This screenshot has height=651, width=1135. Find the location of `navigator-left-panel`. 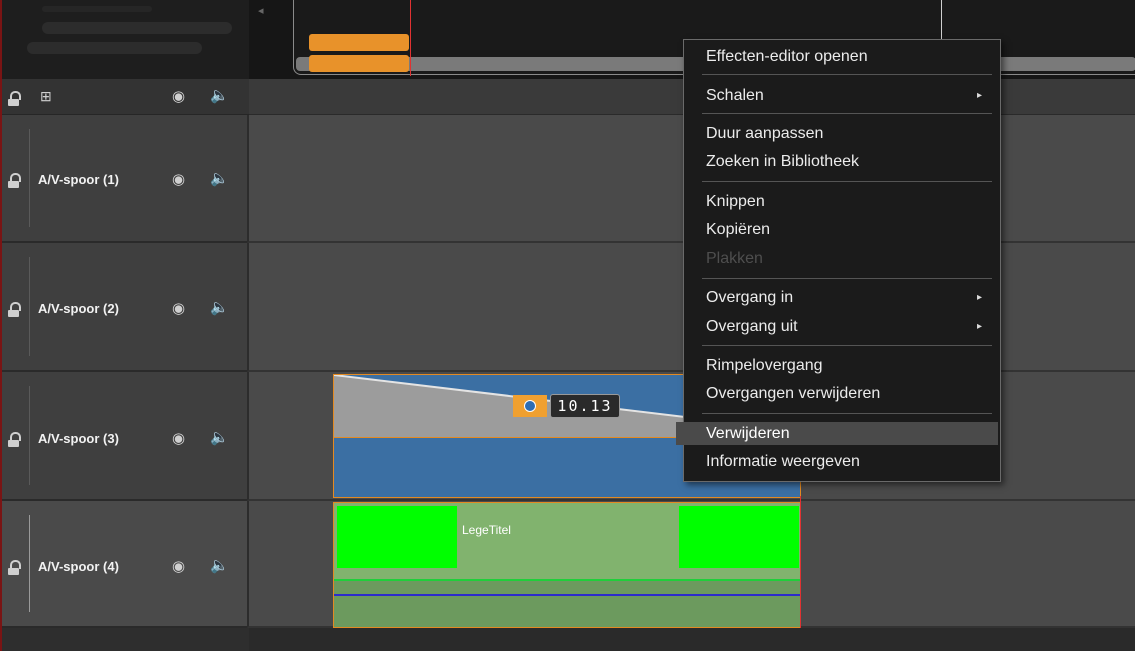

navigator-left-panel is located at coordinates (125, 39).